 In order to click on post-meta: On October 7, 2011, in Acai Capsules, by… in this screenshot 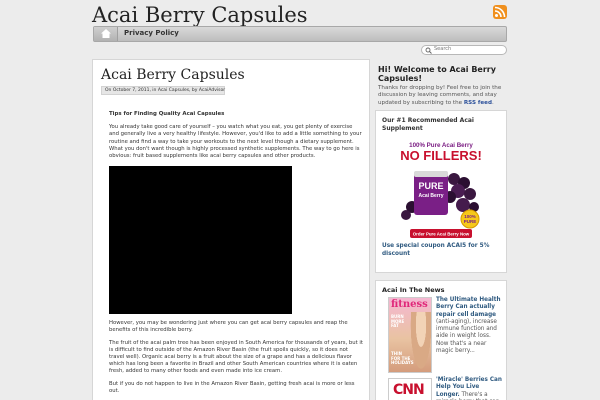, I will do `click(163, 90)`.